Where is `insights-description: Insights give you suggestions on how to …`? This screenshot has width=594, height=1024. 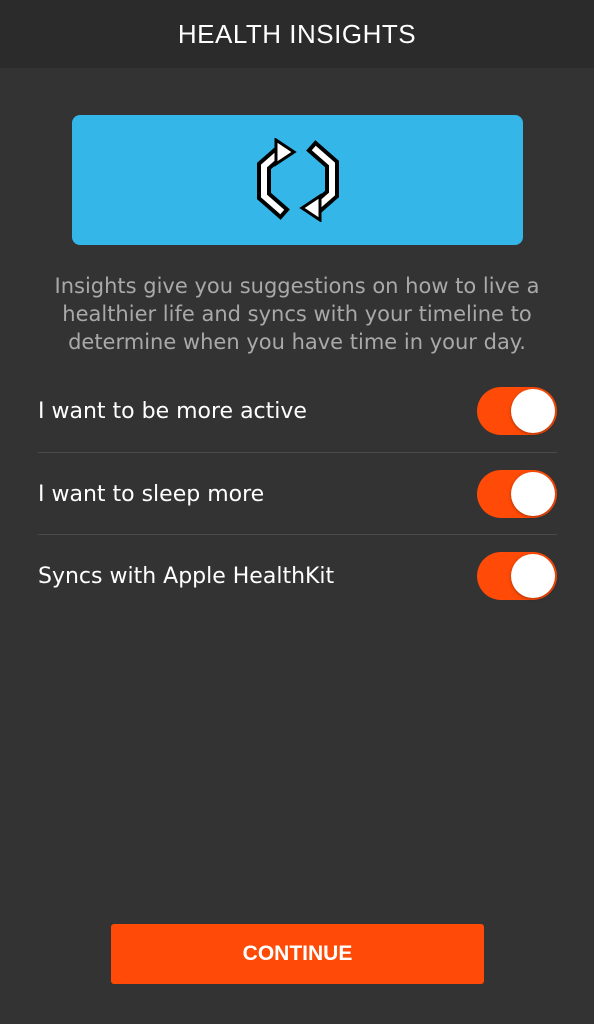
insights-description: Insights give you suggestions on how to … is located at coordinates (297, 314).